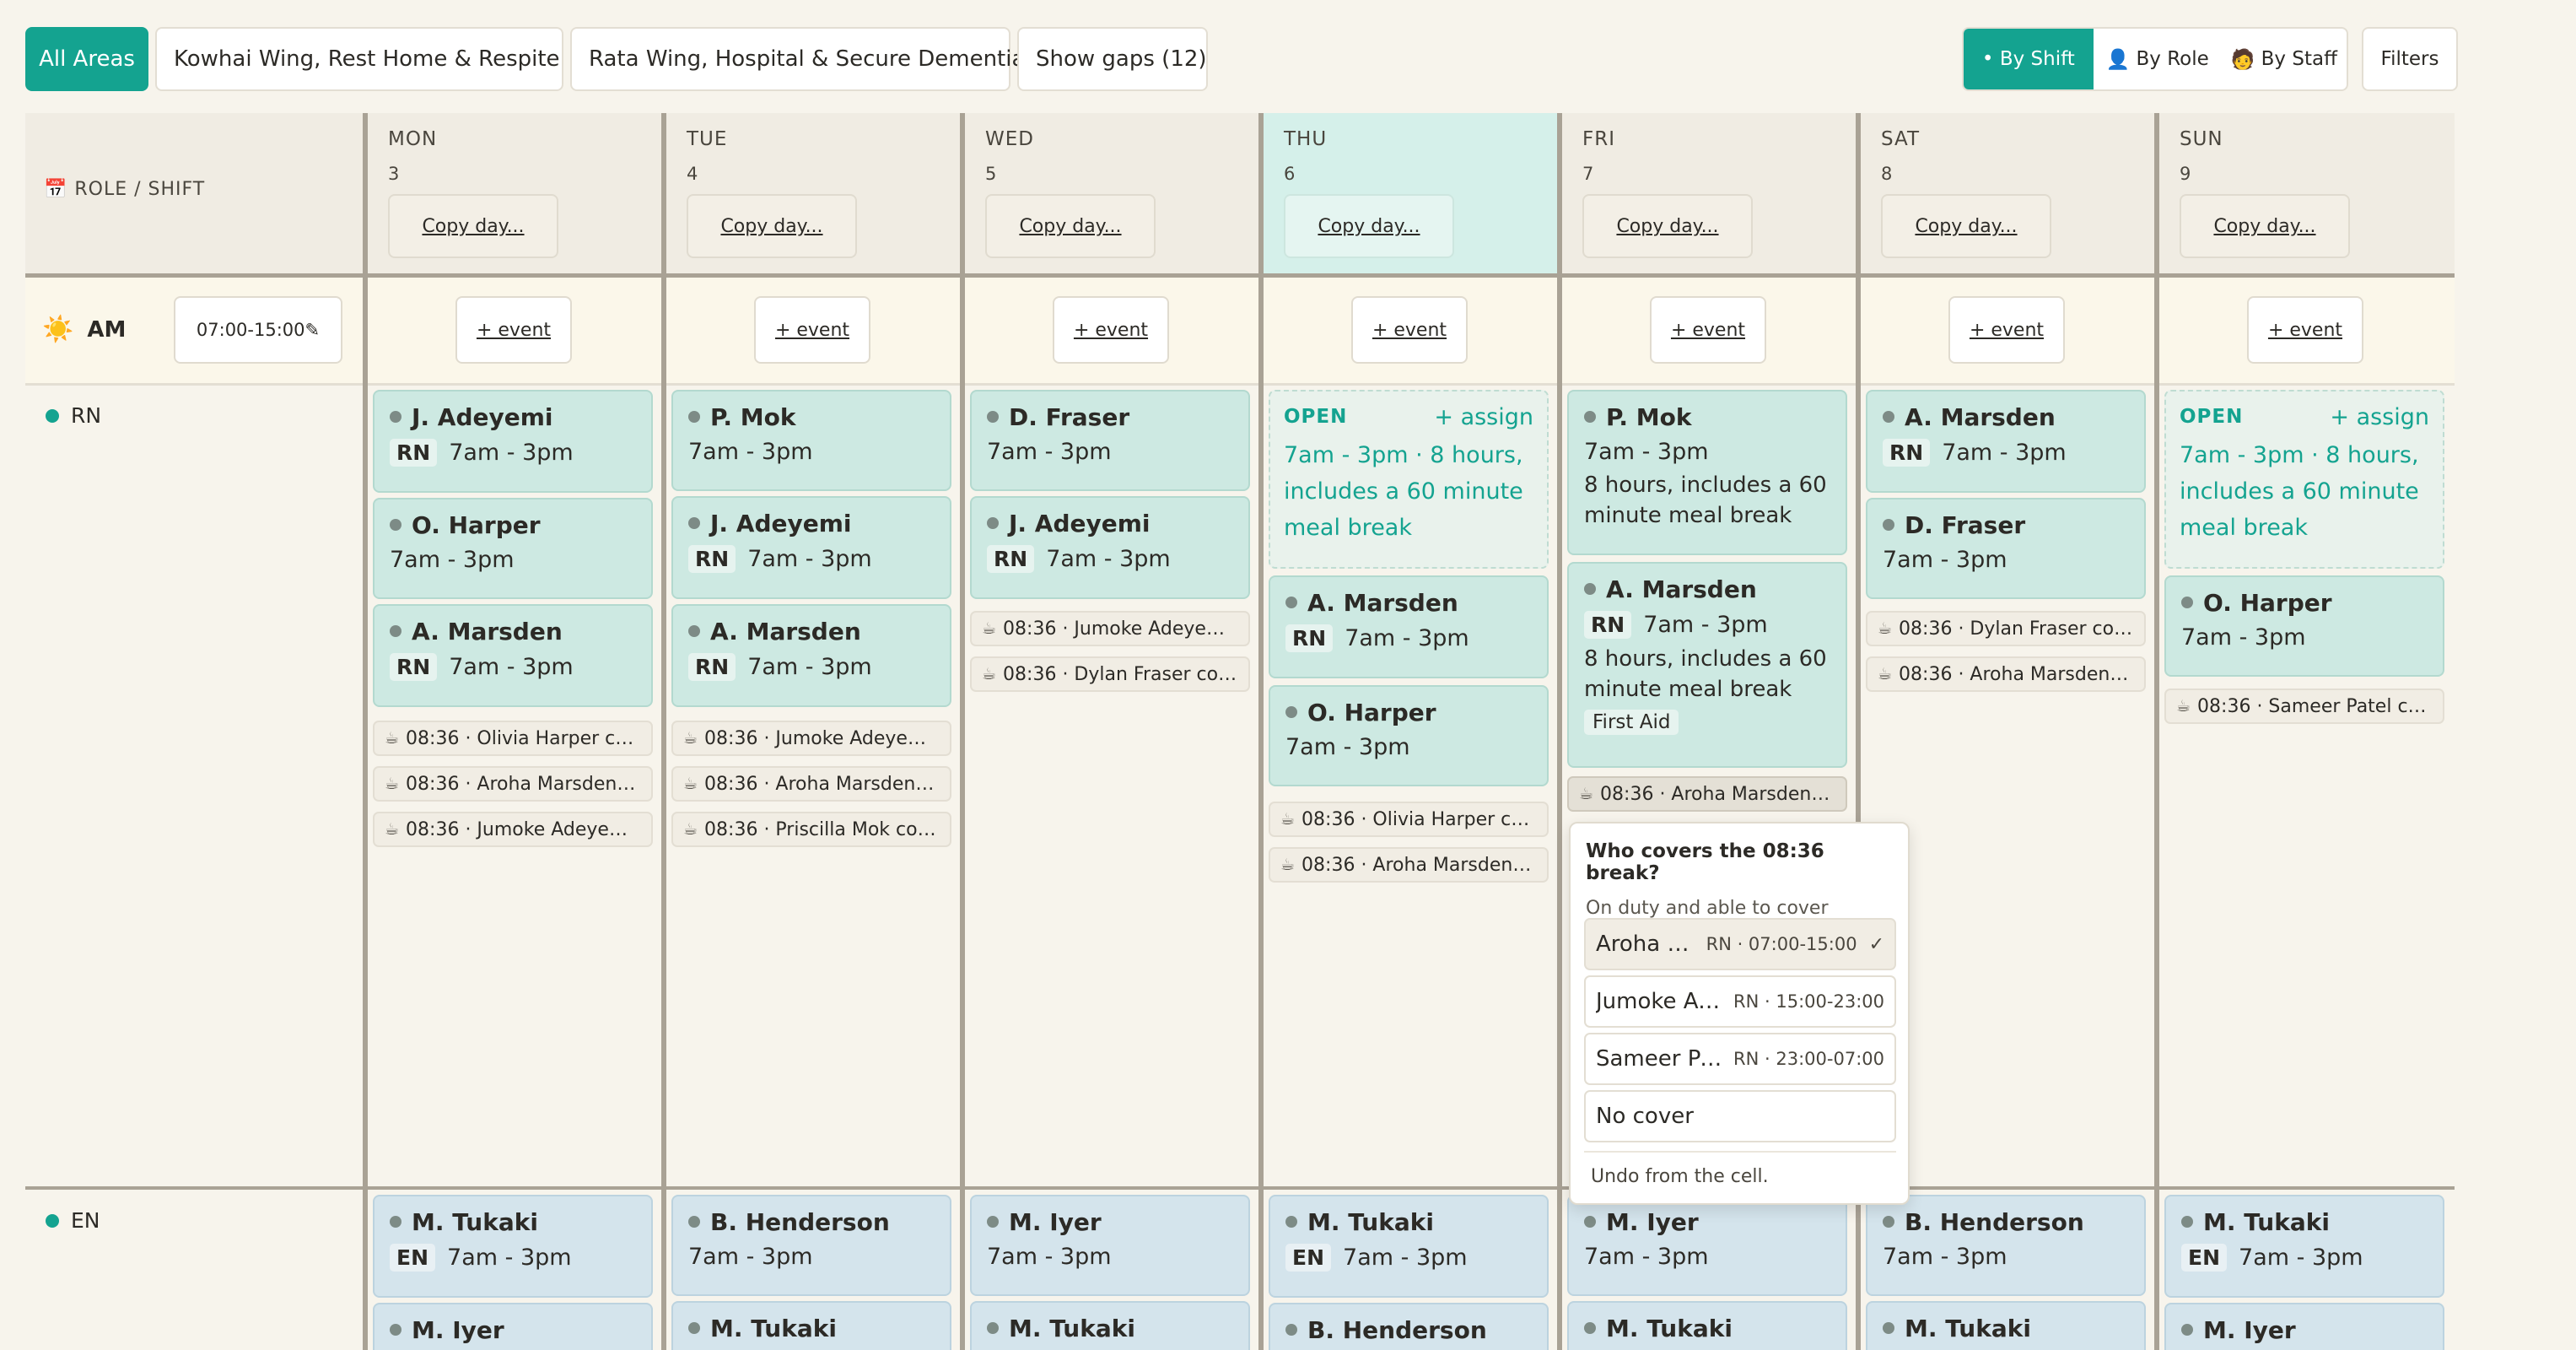  Describe the element at coordinates (52, 415) in the screenshot. I see `role-dot-icon` at that location.